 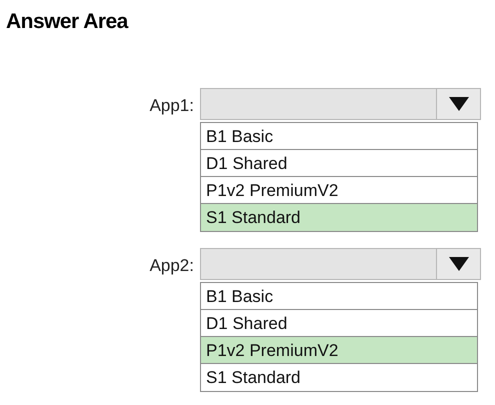 I want to click on option: P1v2 PremiumV2, so click(x=339, y=350).